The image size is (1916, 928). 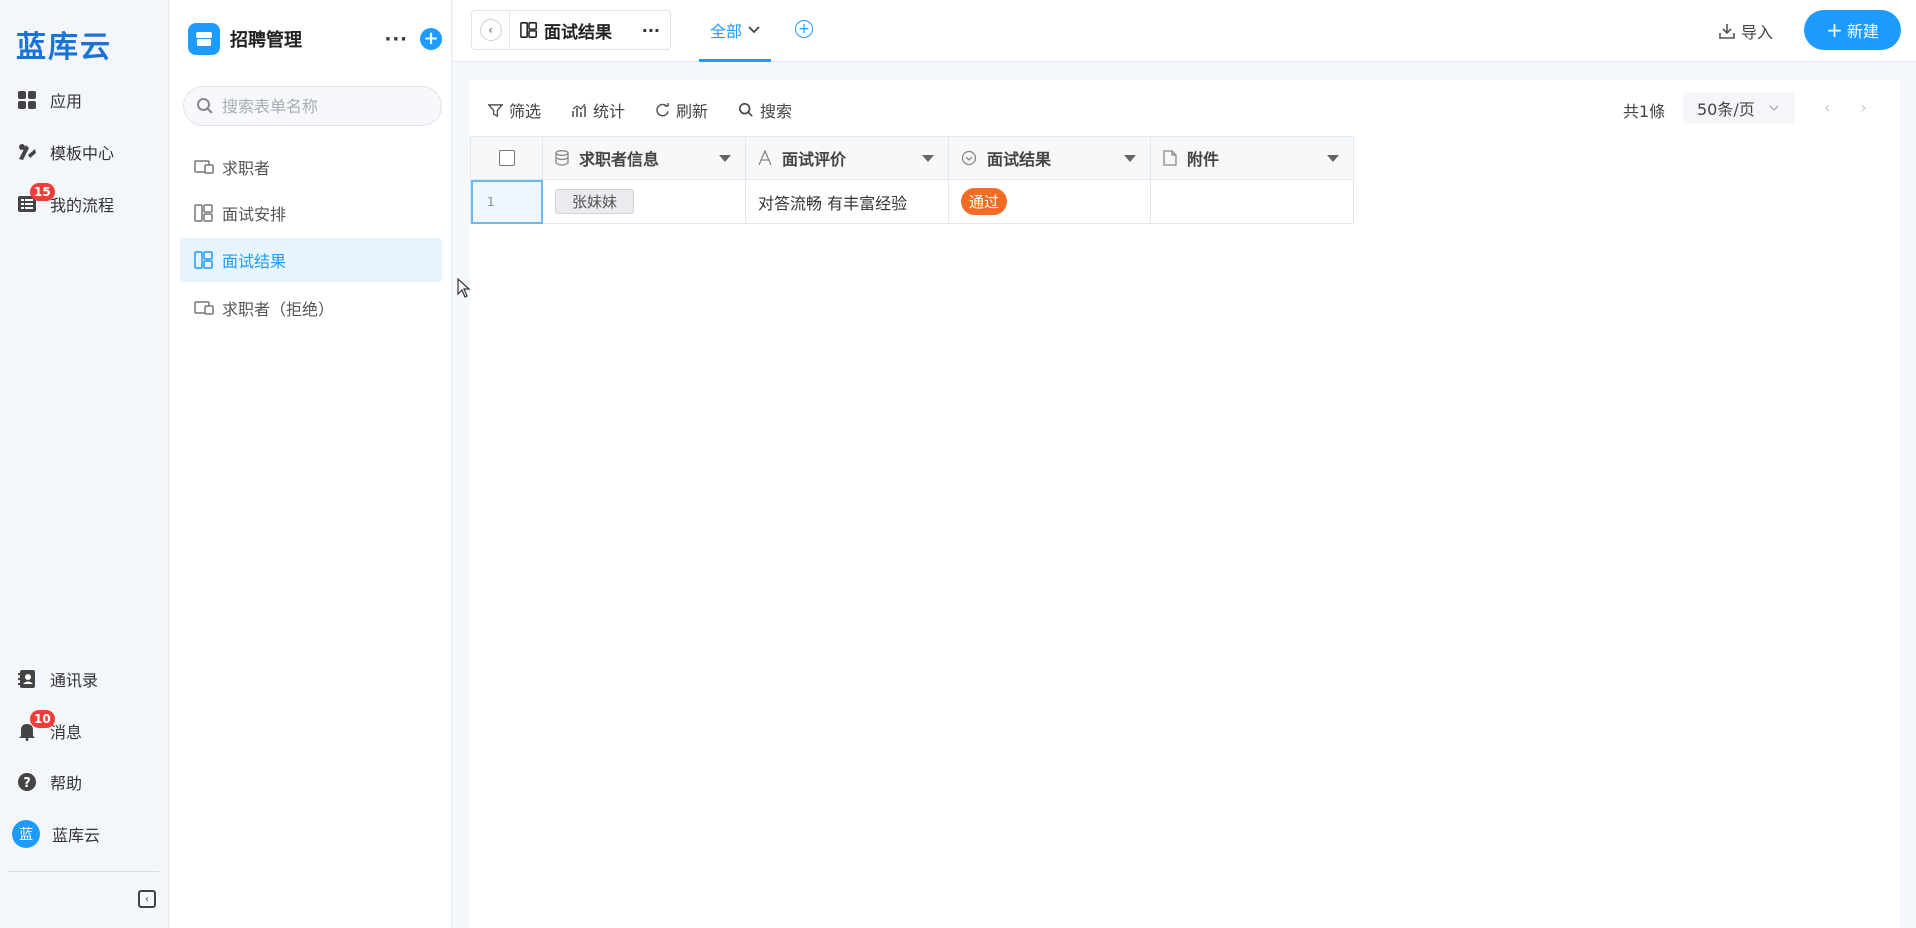 I want to click on add-form-button: +, so click(x=431, y=39).